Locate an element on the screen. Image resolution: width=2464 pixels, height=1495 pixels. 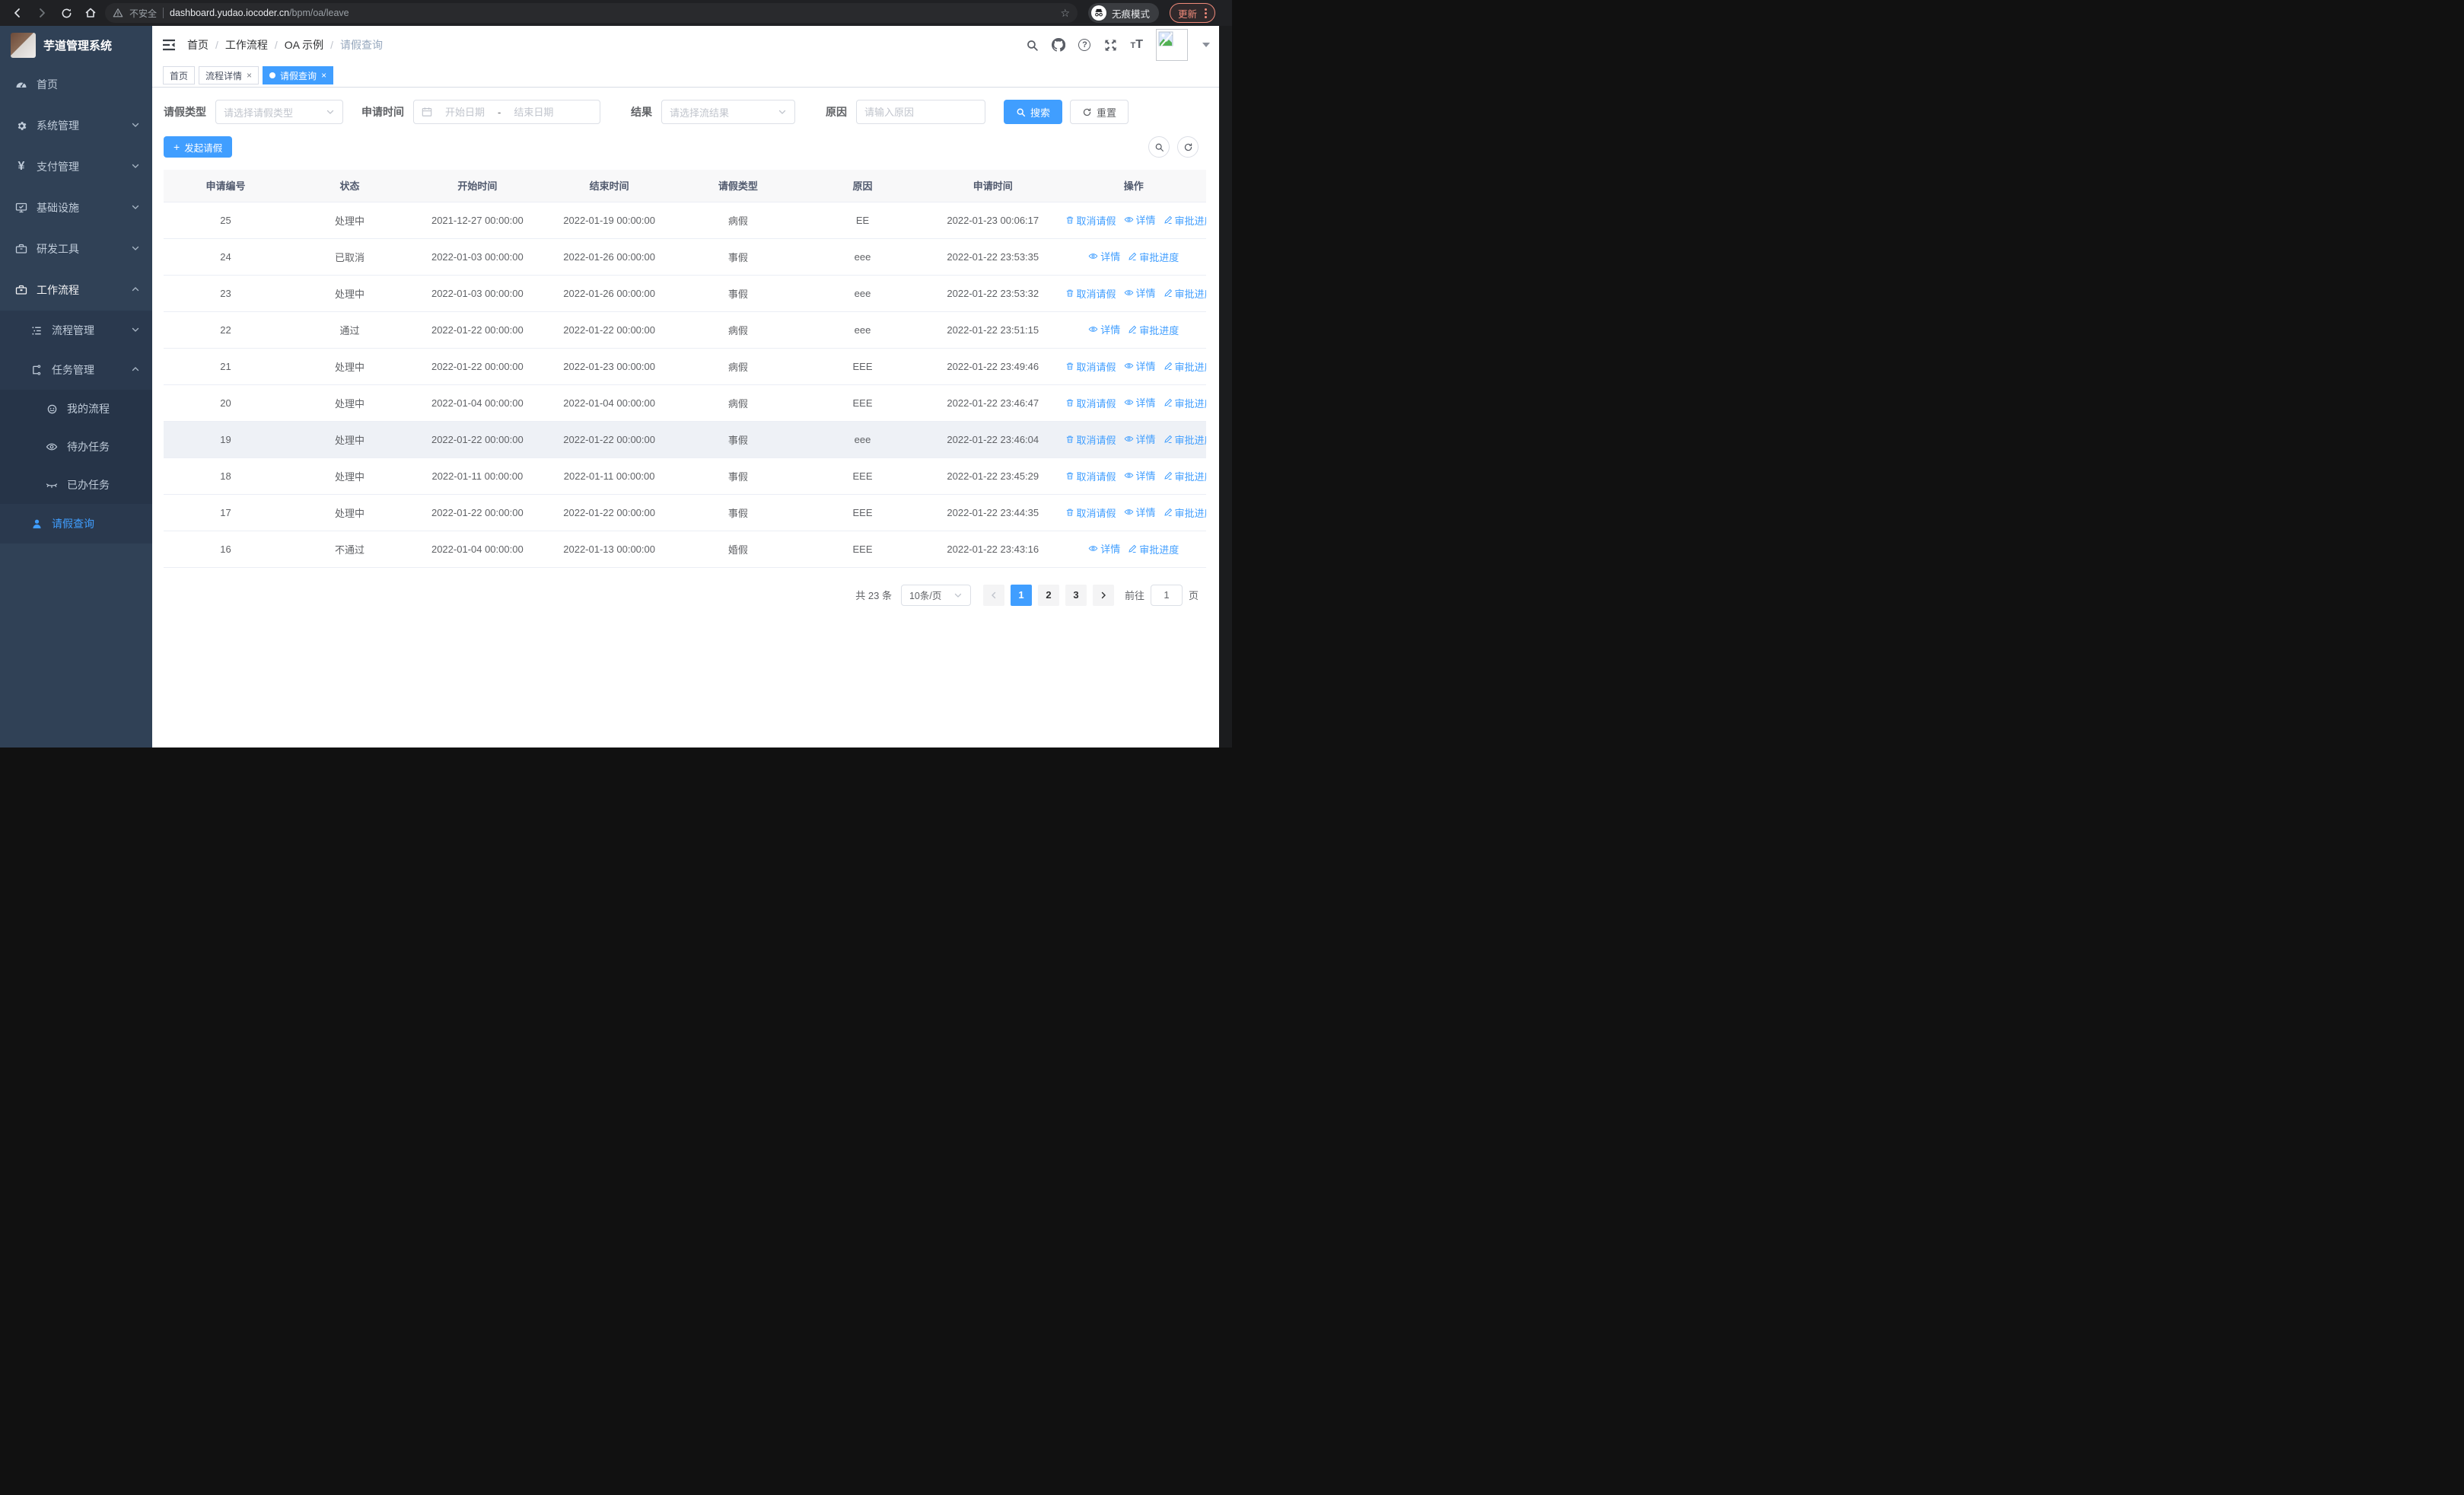
page-button-3: 3 is located at coordinates (1076, 595).